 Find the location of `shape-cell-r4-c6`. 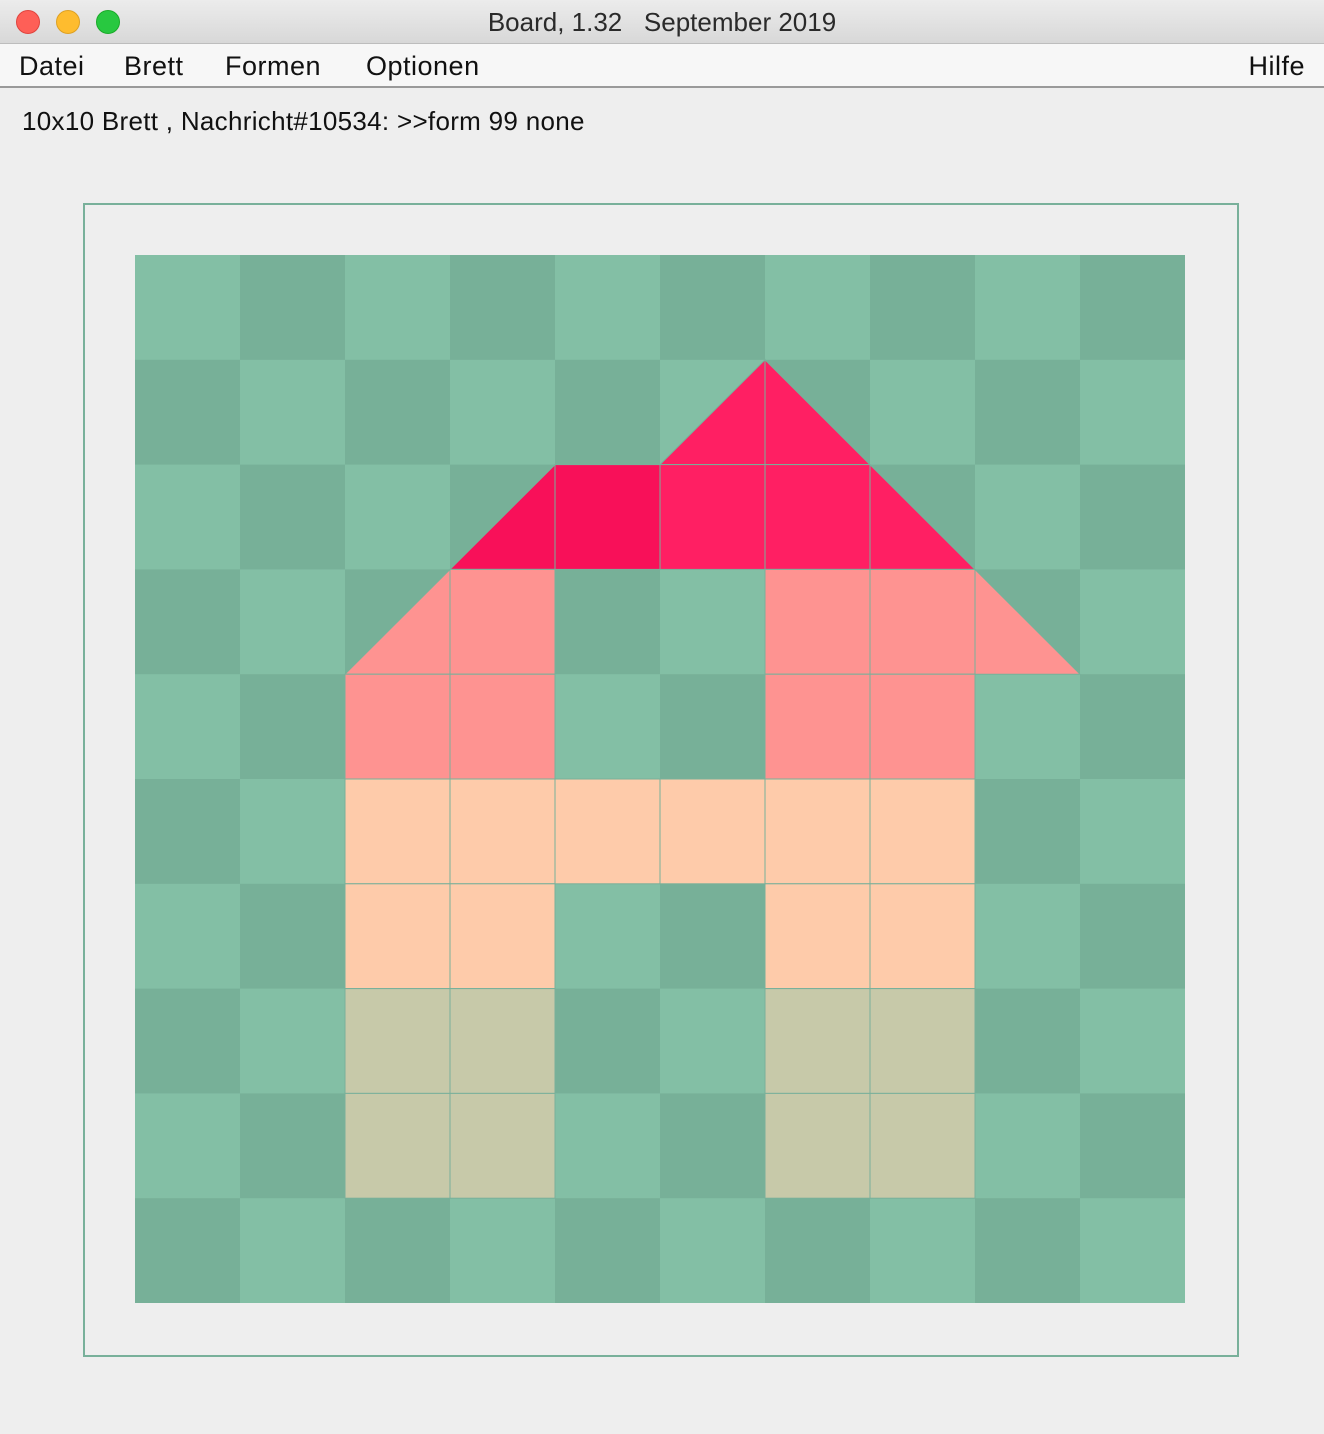

shape-cell-r4-c6 is located at coordinates (817, 726).